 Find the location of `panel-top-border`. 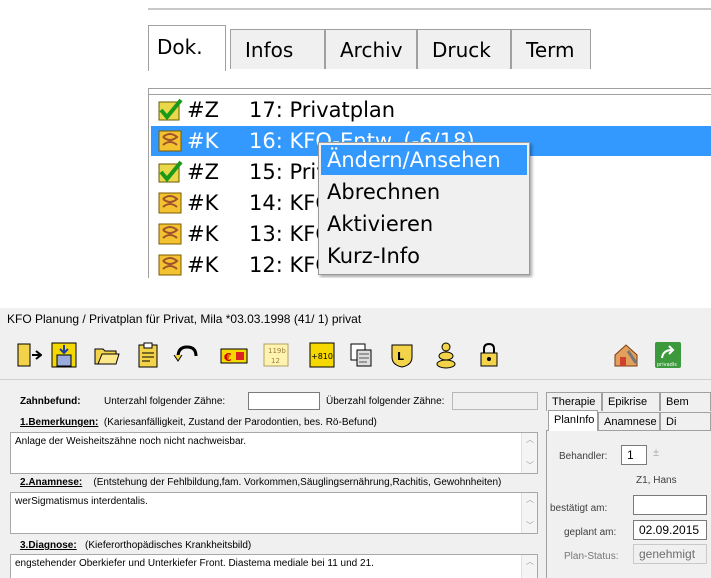

panel-top-border is located at coordinates (429, 9).